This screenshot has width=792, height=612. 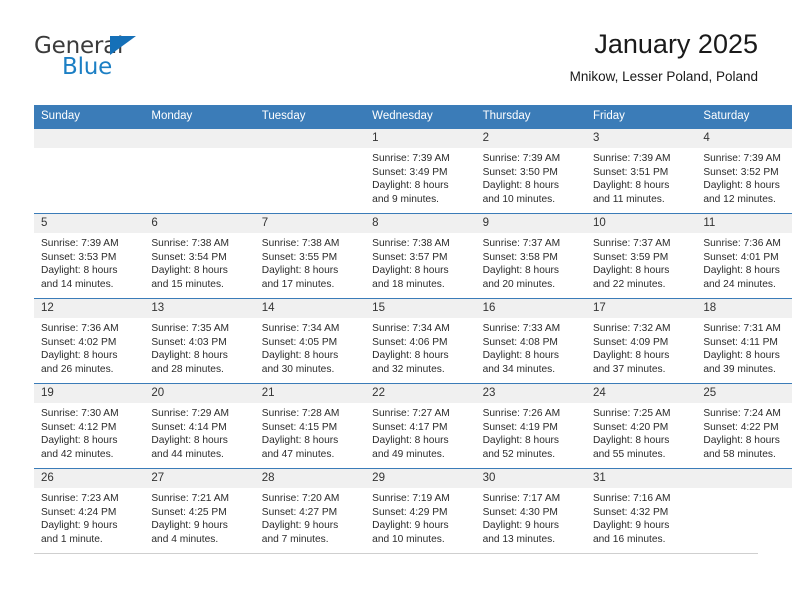 What do you see at coordinates (744, 223) in the screenshot?
I see `day-number: 11` at bounding box center [744, 223].